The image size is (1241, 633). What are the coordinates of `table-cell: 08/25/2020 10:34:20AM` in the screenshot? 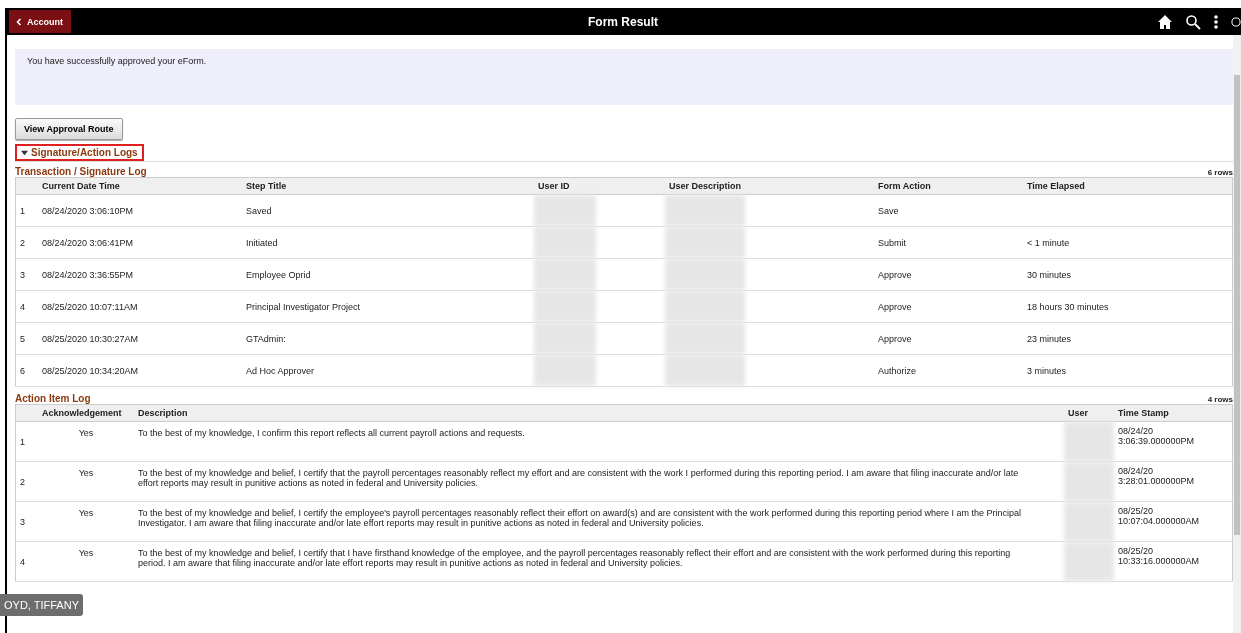 It's located at (90, 370).